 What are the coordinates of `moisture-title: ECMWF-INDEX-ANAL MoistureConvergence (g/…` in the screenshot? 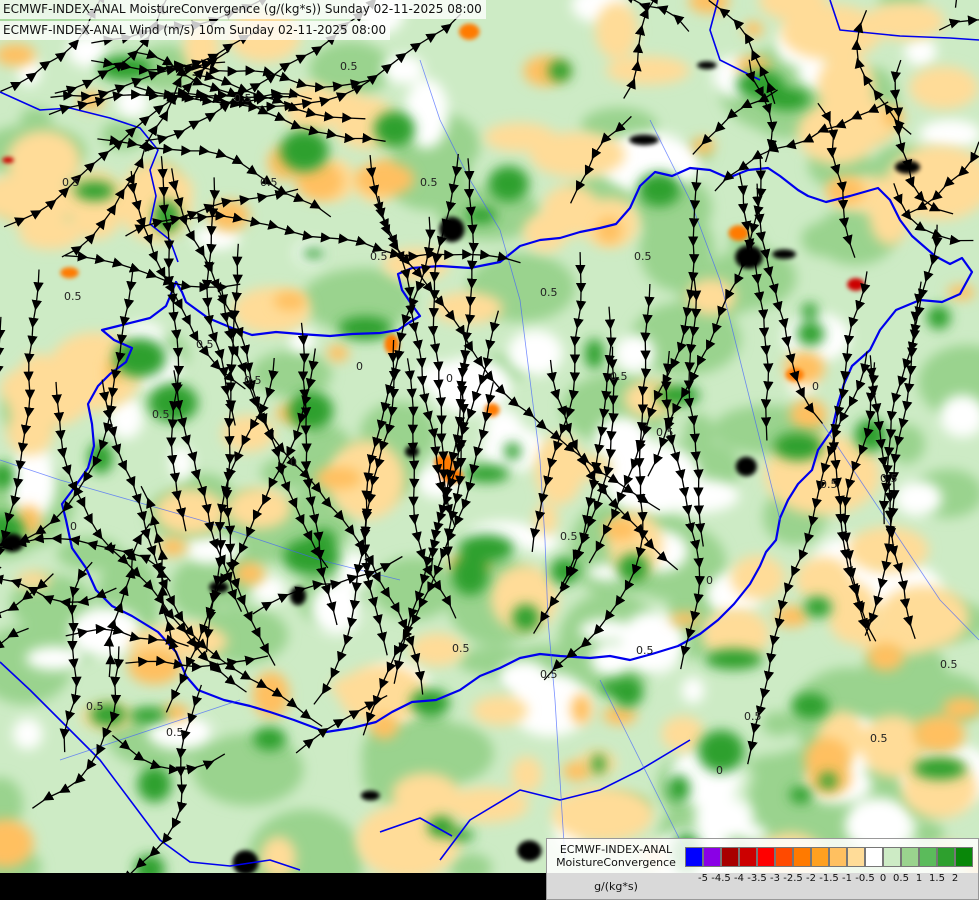 It's located at (243, 9).